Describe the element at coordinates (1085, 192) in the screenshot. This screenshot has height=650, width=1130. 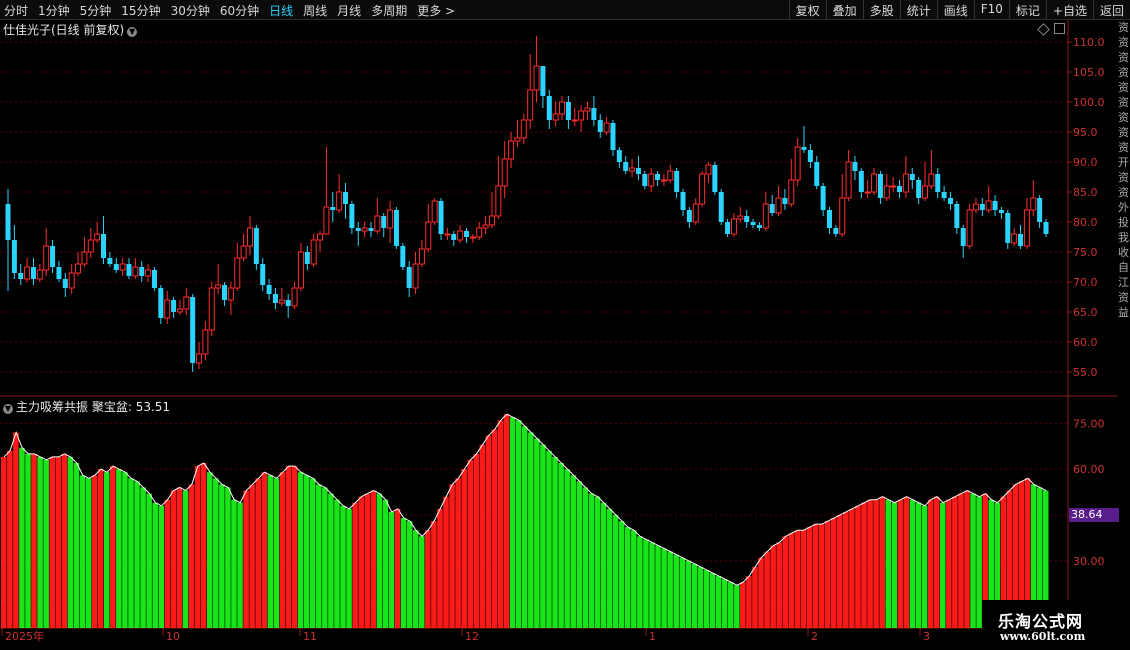
I see `price-axis-label: 85.0` at that location.